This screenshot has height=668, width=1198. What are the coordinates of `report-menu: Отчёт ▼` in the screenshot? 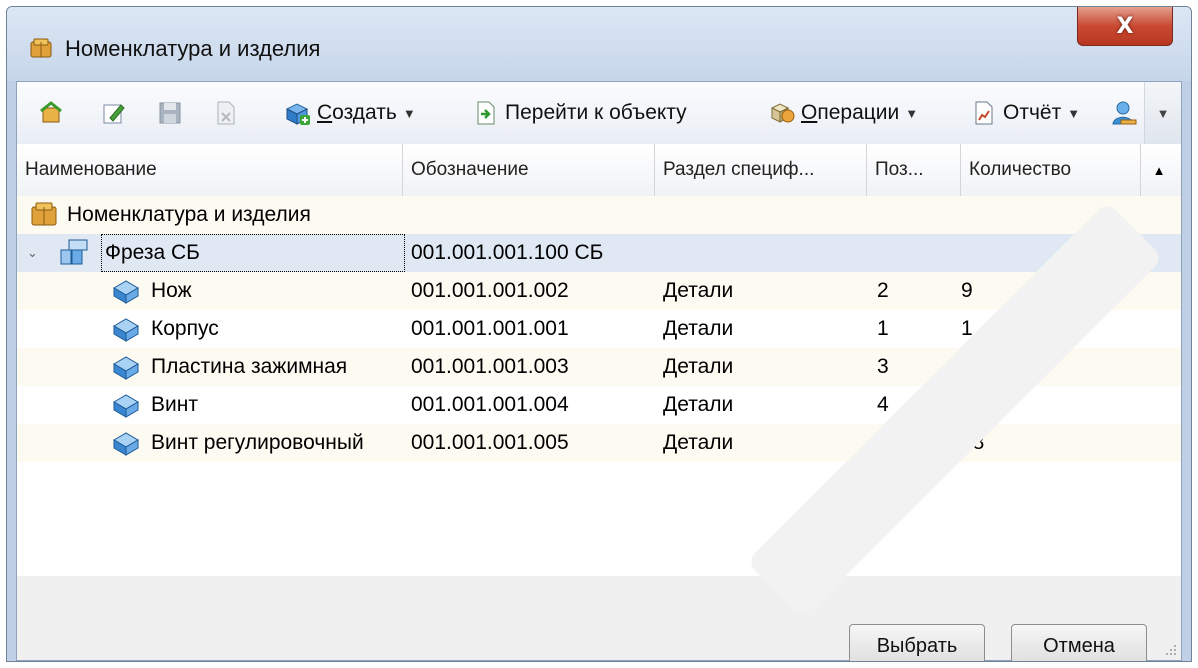 It's located at (1025, 113).